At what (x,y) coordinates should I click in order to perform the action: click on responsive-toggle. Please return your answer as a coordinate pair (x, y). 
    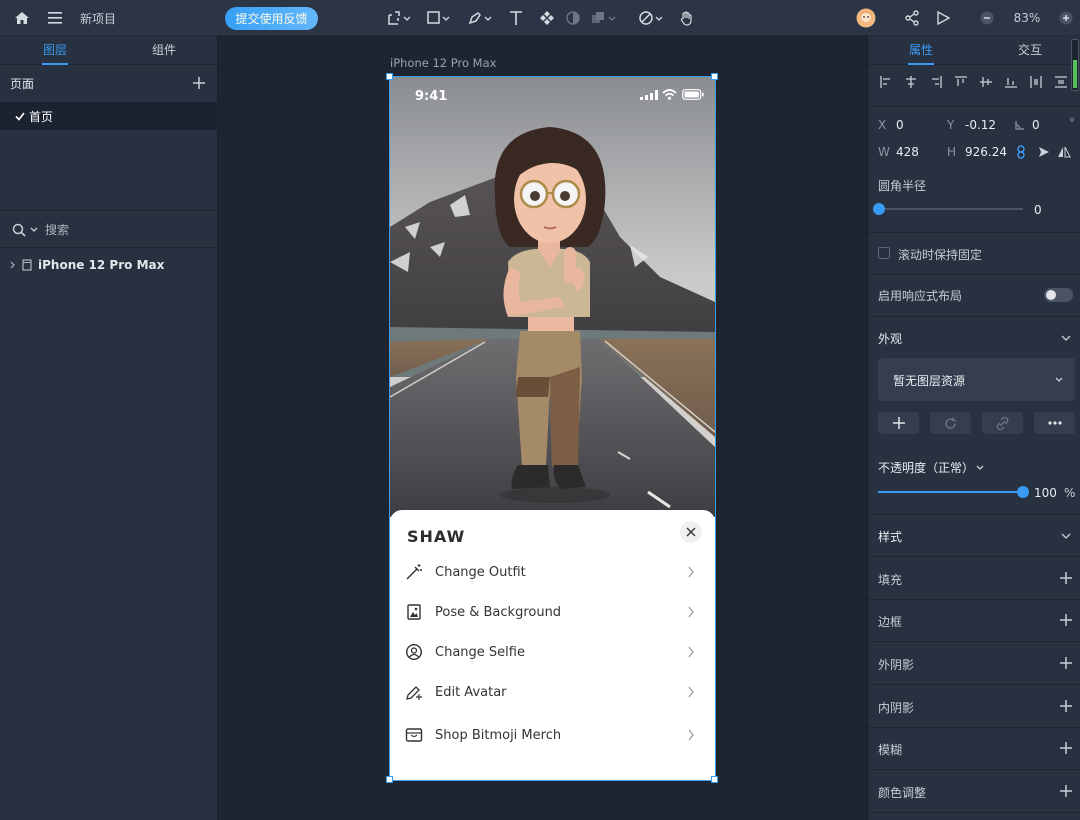
    Looking at the image, I should click on (1058, 295).